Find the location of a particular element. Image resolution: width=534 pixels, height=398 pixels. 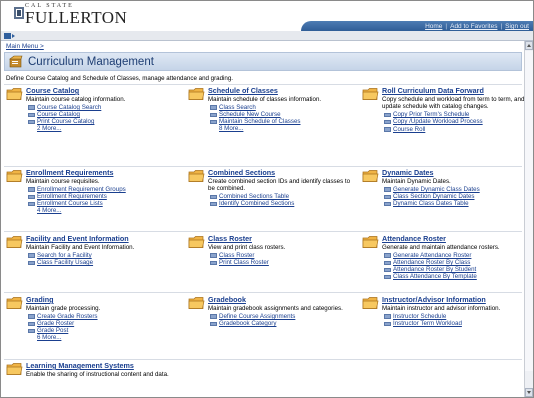

menu-item-title-link: Dynamic Dates is located at coordinates (453, 173).